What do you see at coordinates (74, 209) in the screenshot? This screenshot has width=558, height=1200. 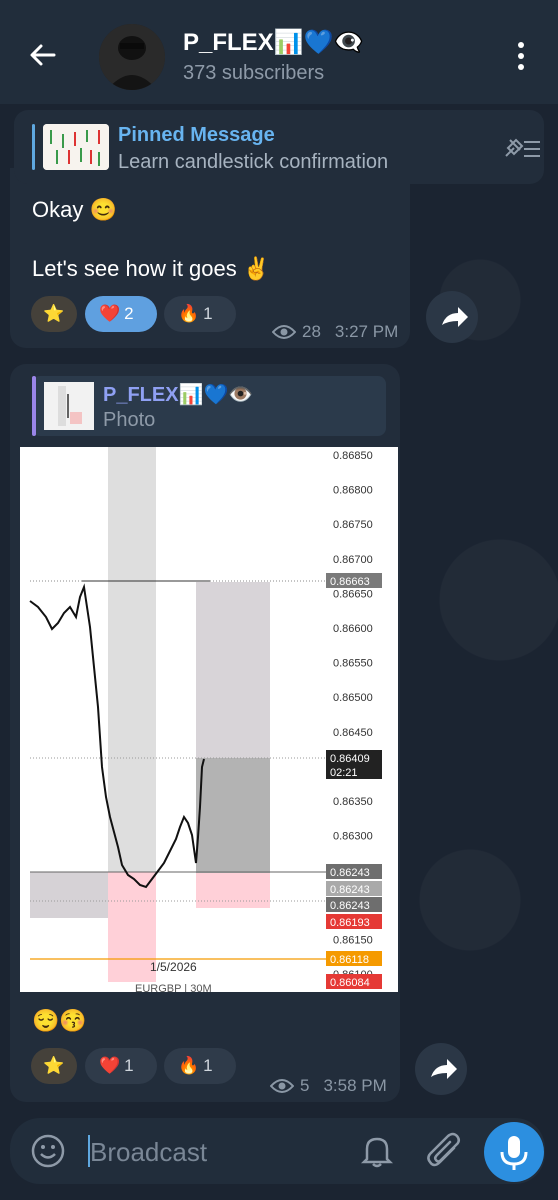 I see `message-text-line: Okay 😊` at bounding box center [74, 209].